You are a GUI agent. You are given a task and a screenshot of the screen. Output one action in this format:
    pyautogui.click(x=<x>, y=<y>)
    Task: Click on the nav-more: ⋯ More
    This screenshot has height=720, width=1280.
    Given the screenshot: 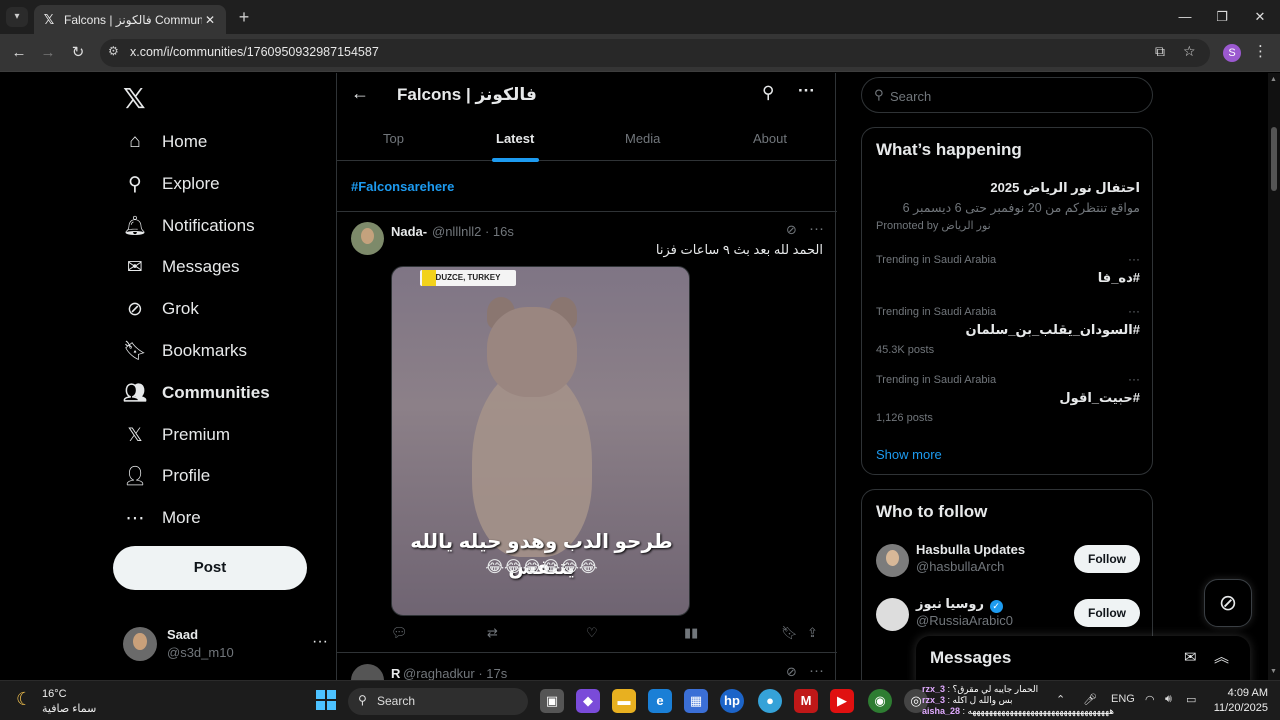 What is the action you would take?
    pyautogui.click(x=162, y=518)
    